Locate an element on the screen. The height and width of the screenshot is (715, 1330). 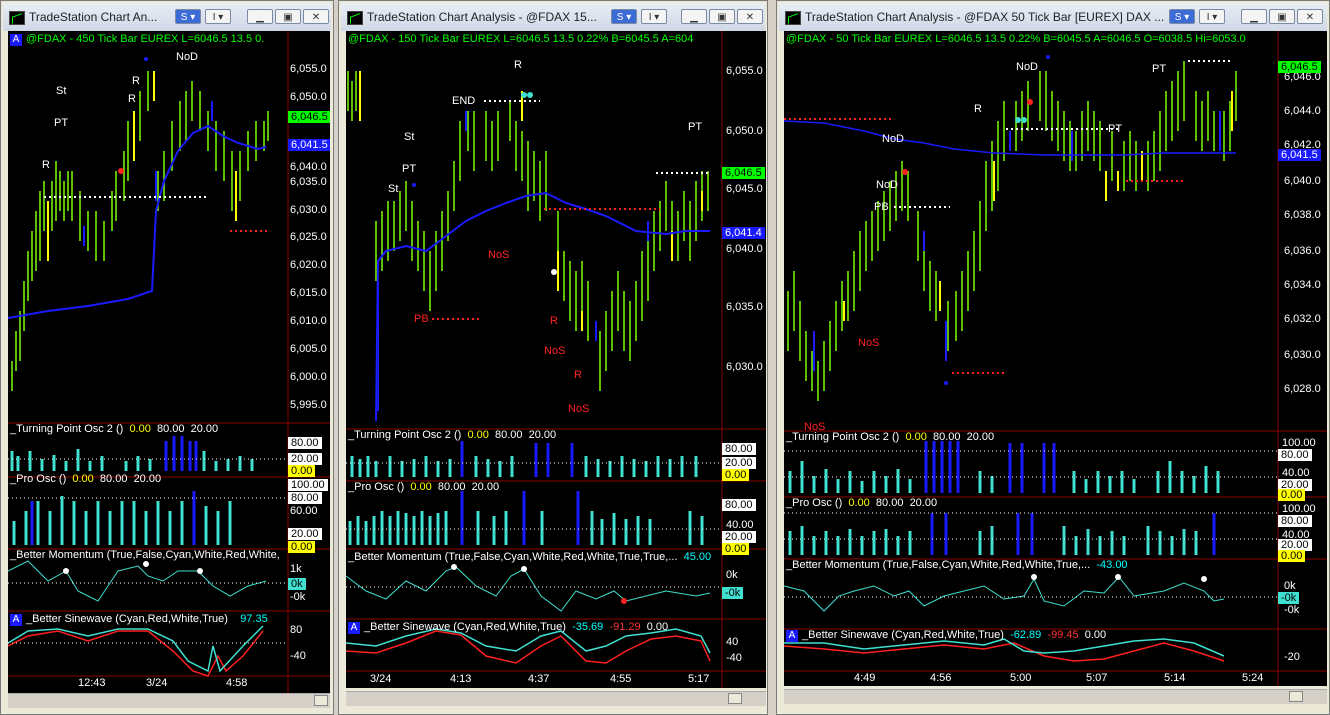
x-tick: 4:13 is located at coordinates (461, 679).